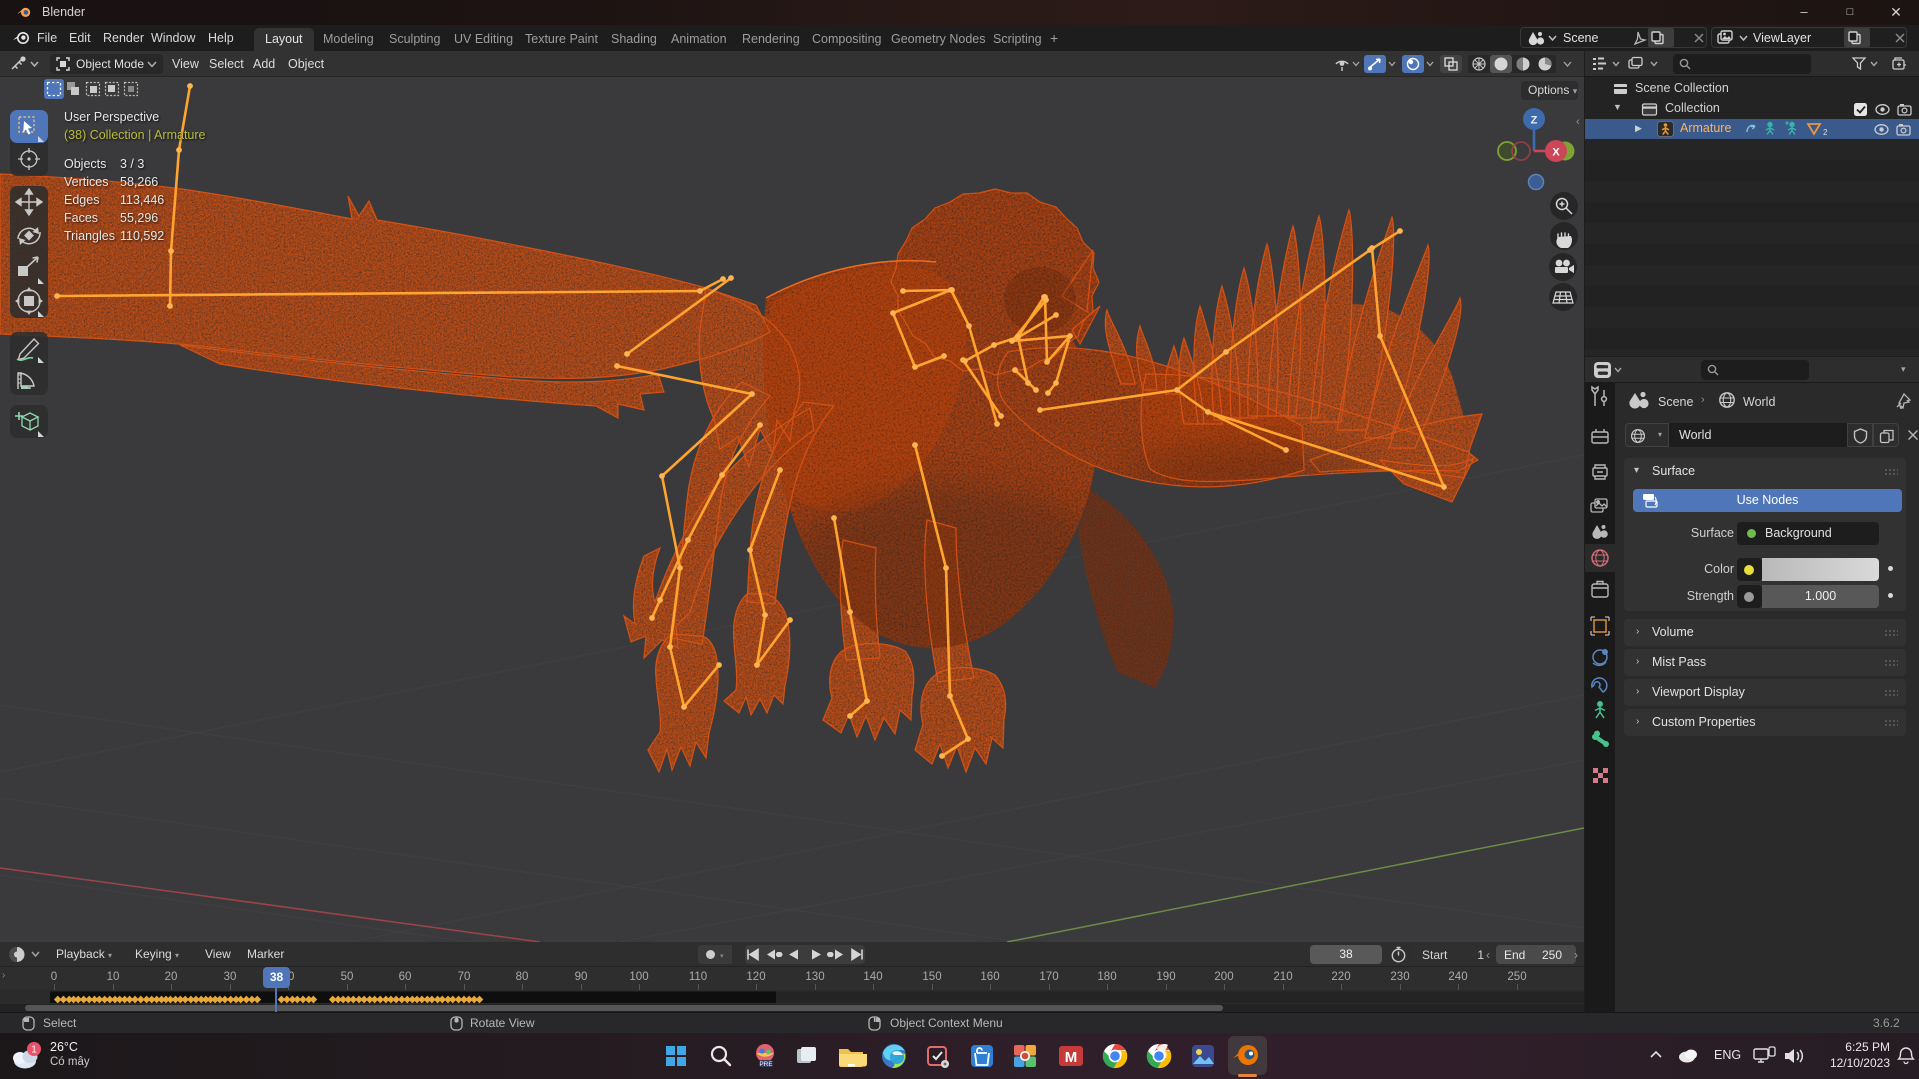  Describe the element at coordinates (1556, 153) in the screenshot. I see `svg-text: X` at that location.